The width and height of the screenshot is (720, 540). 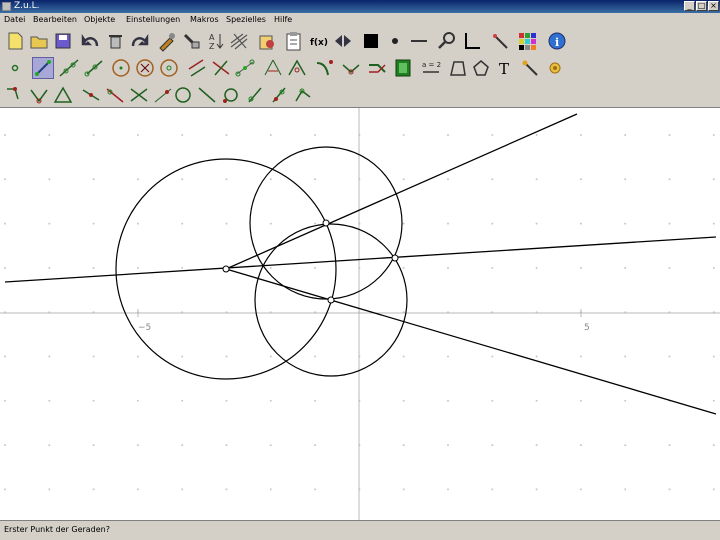 What do you see at coordinates (221, 68) in the screenshot?
I see `perpendicular-icon` at bounding box center [221, 68].